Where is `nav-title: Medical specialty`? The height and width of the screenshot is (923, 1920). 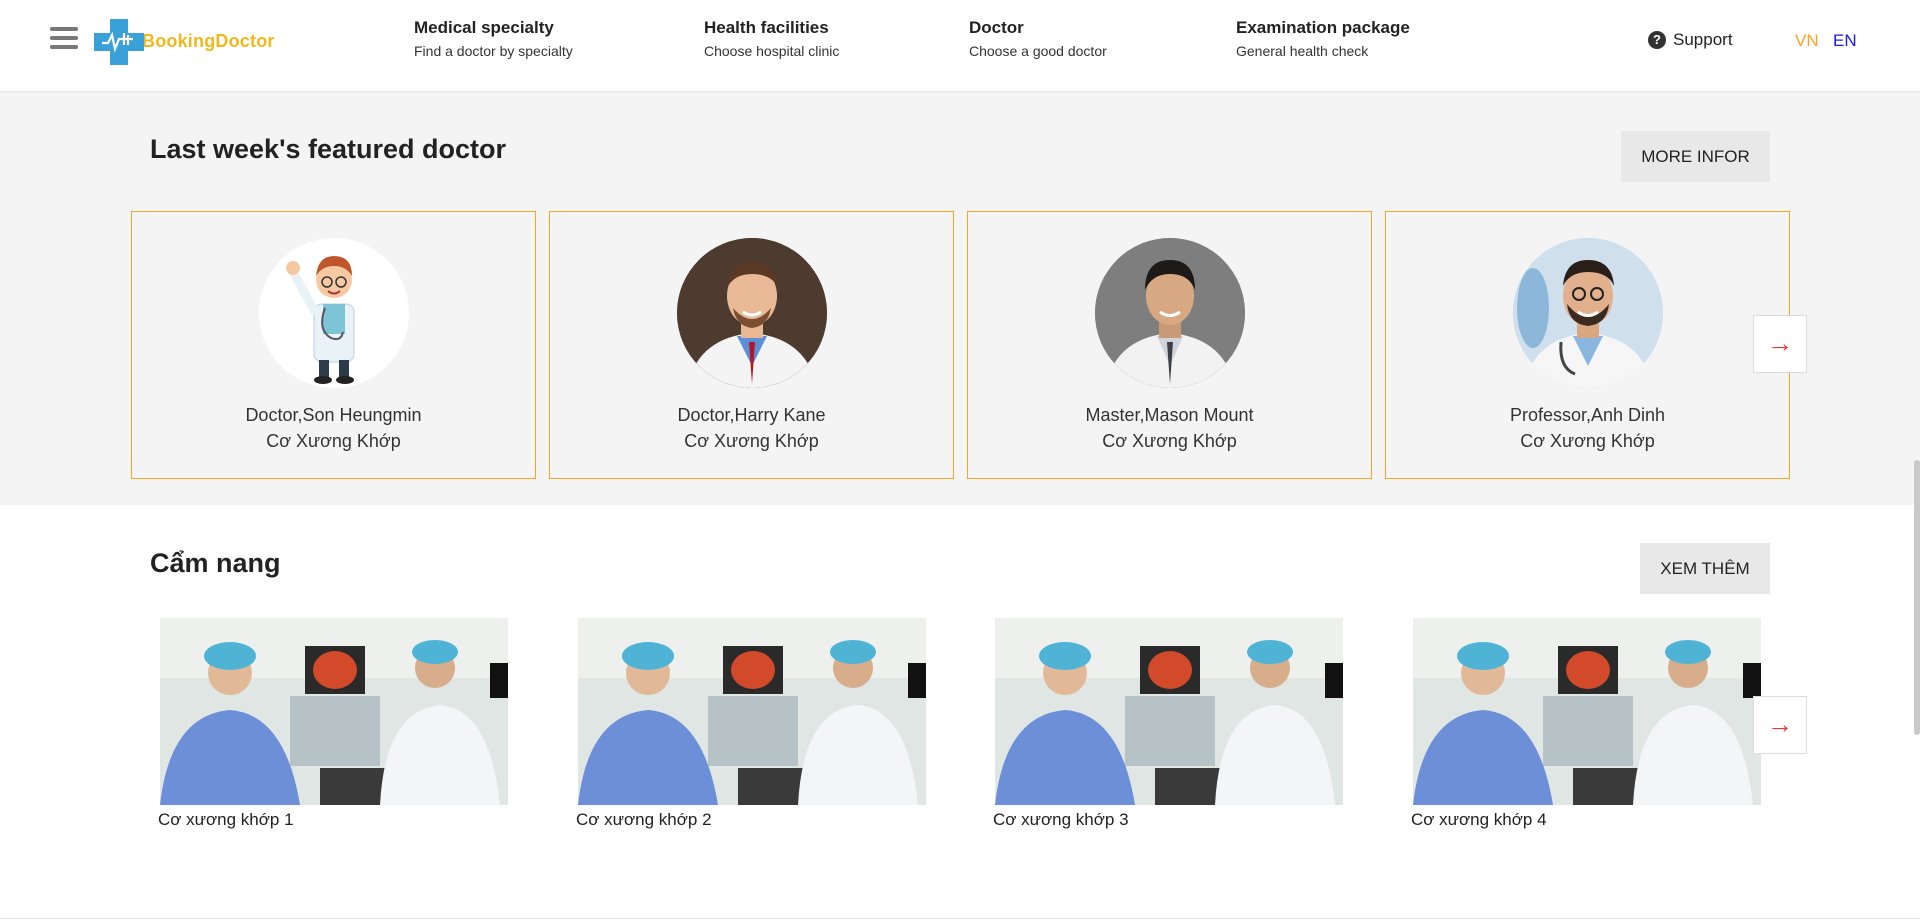 nav-title: Medical specialty is located at coordinates (484, 27).